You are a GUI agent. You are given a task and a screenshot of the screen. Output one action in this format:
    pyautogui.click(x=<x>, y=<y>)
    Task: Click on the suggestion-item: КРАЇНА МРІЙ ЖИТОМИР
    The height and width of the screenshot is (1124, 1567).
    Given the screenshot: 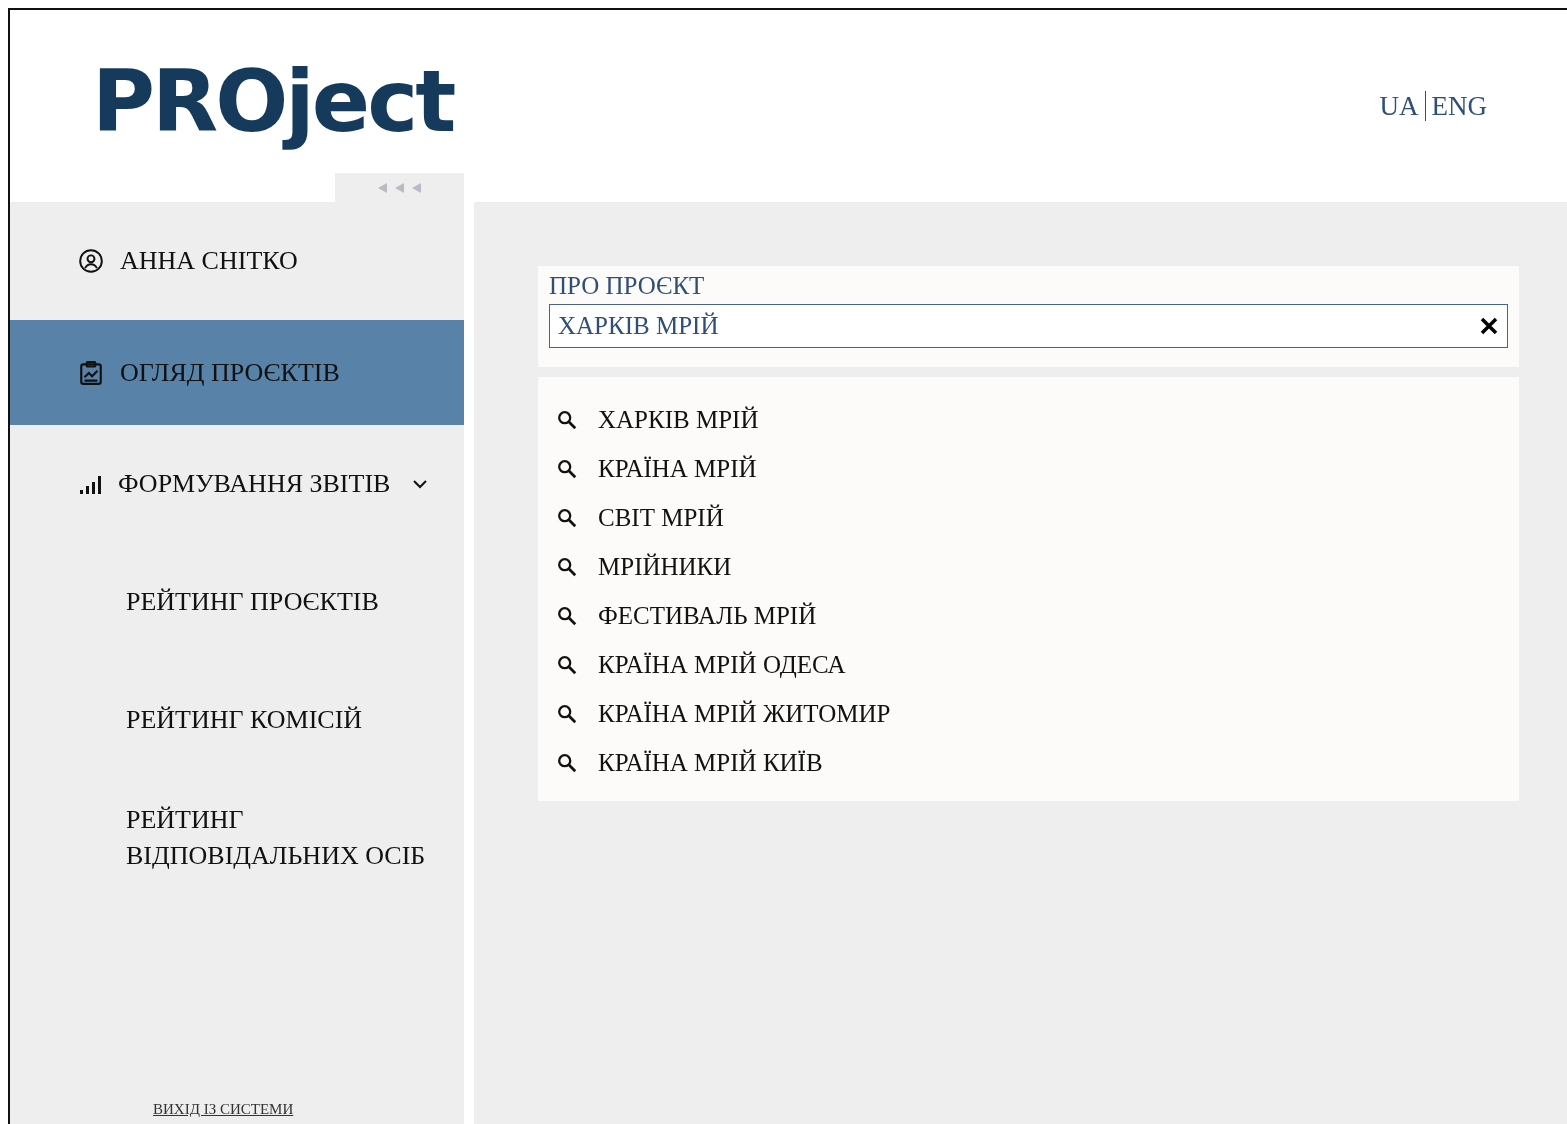 What is the action you would take?
    pyautogui.click(x=744, y=713)
    